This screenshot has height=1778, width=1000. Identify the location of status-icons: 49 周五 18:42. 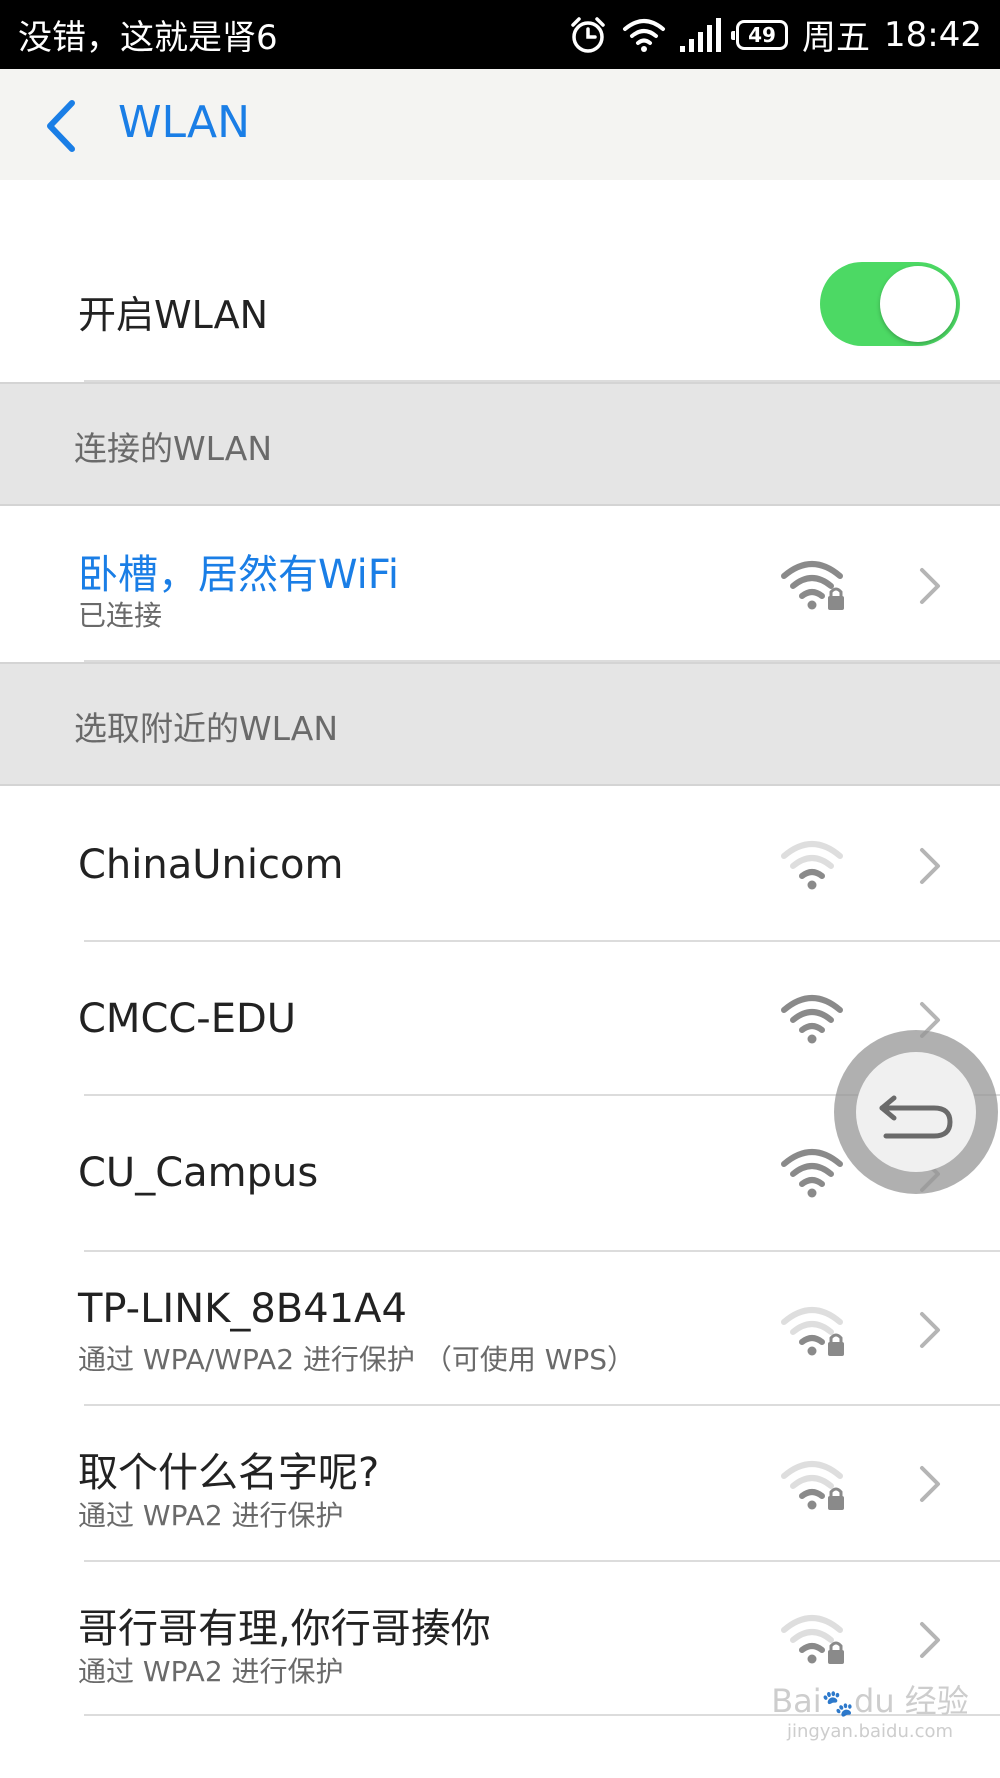
(775, 34).